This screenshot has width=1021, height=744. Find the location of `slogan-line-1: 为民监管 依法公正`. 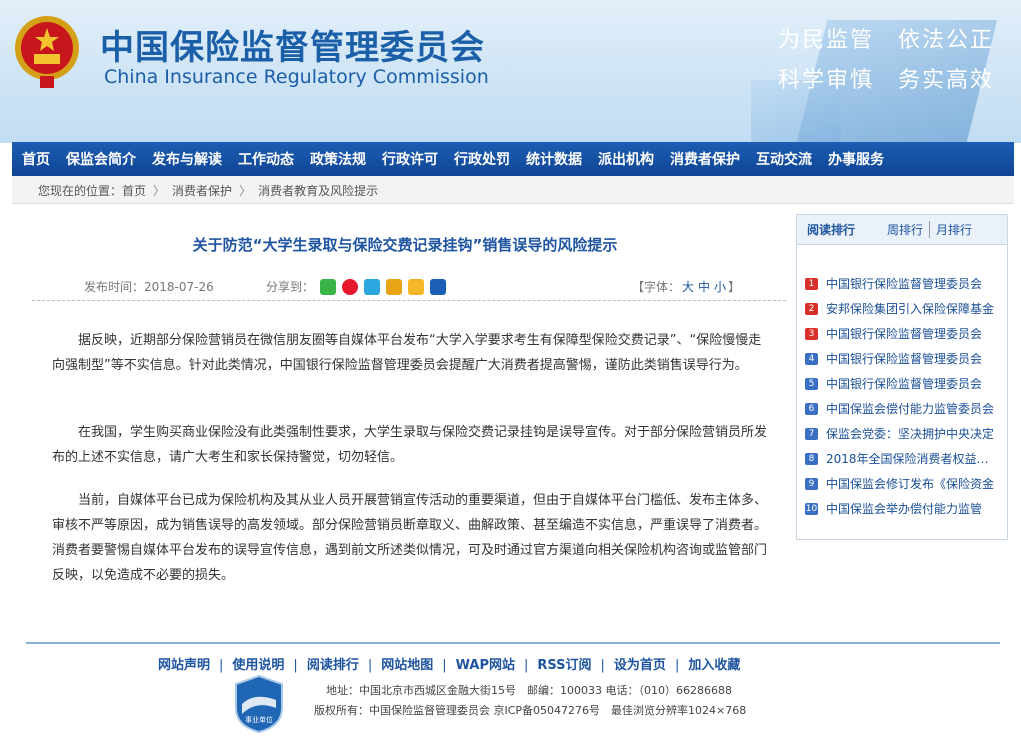

slogan-line-1: 为民监管 依法公正 is located at coordinates (886, 40).